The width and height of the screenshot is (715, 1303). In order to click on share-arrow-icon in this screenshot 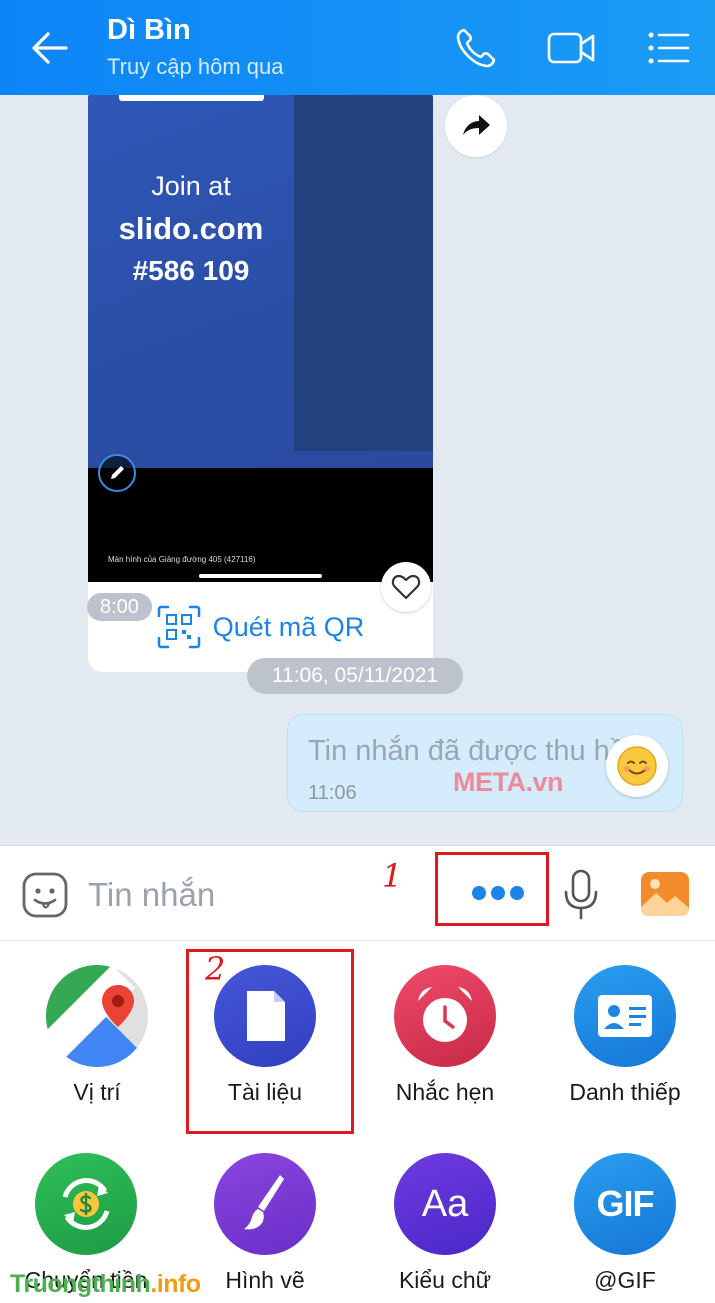, I will do `click(476, 125)`.